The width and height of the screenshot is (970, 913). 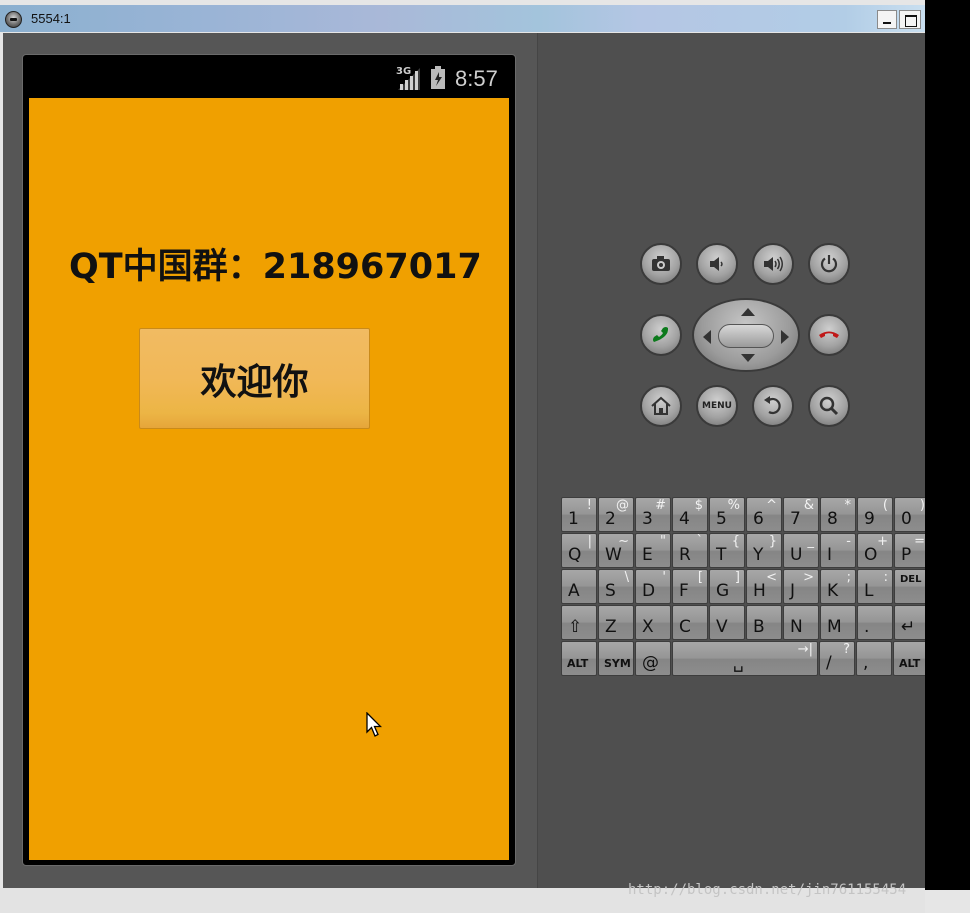 What do you see at coordinates (875, 586) in the screenshot?
I see `key-l: L:` at bounding box center [875, 586].